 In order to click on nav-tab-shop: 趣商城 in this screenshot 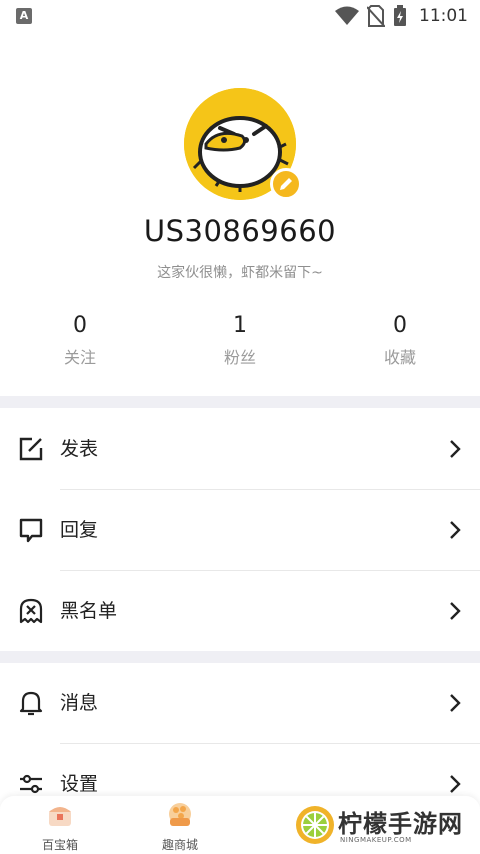, I will do `click(180, 826)`.